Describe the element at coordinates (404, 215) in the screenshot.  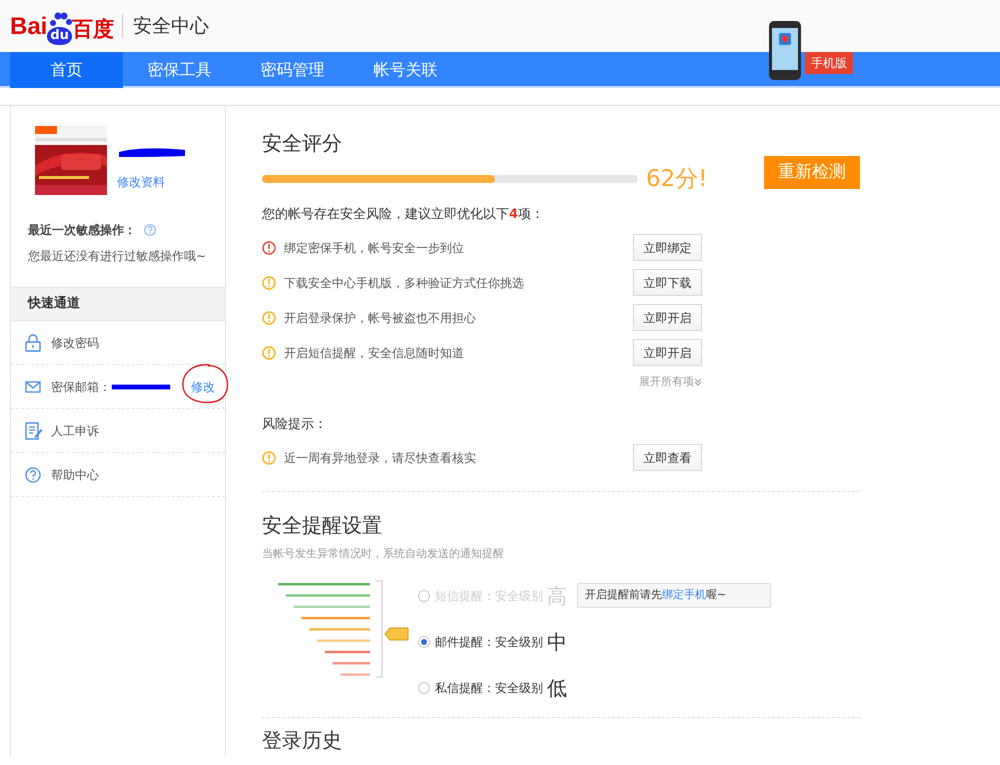
I see `risk-summary: 您的帐号存在安全风险，建议立即优化以下4项：` at that location.